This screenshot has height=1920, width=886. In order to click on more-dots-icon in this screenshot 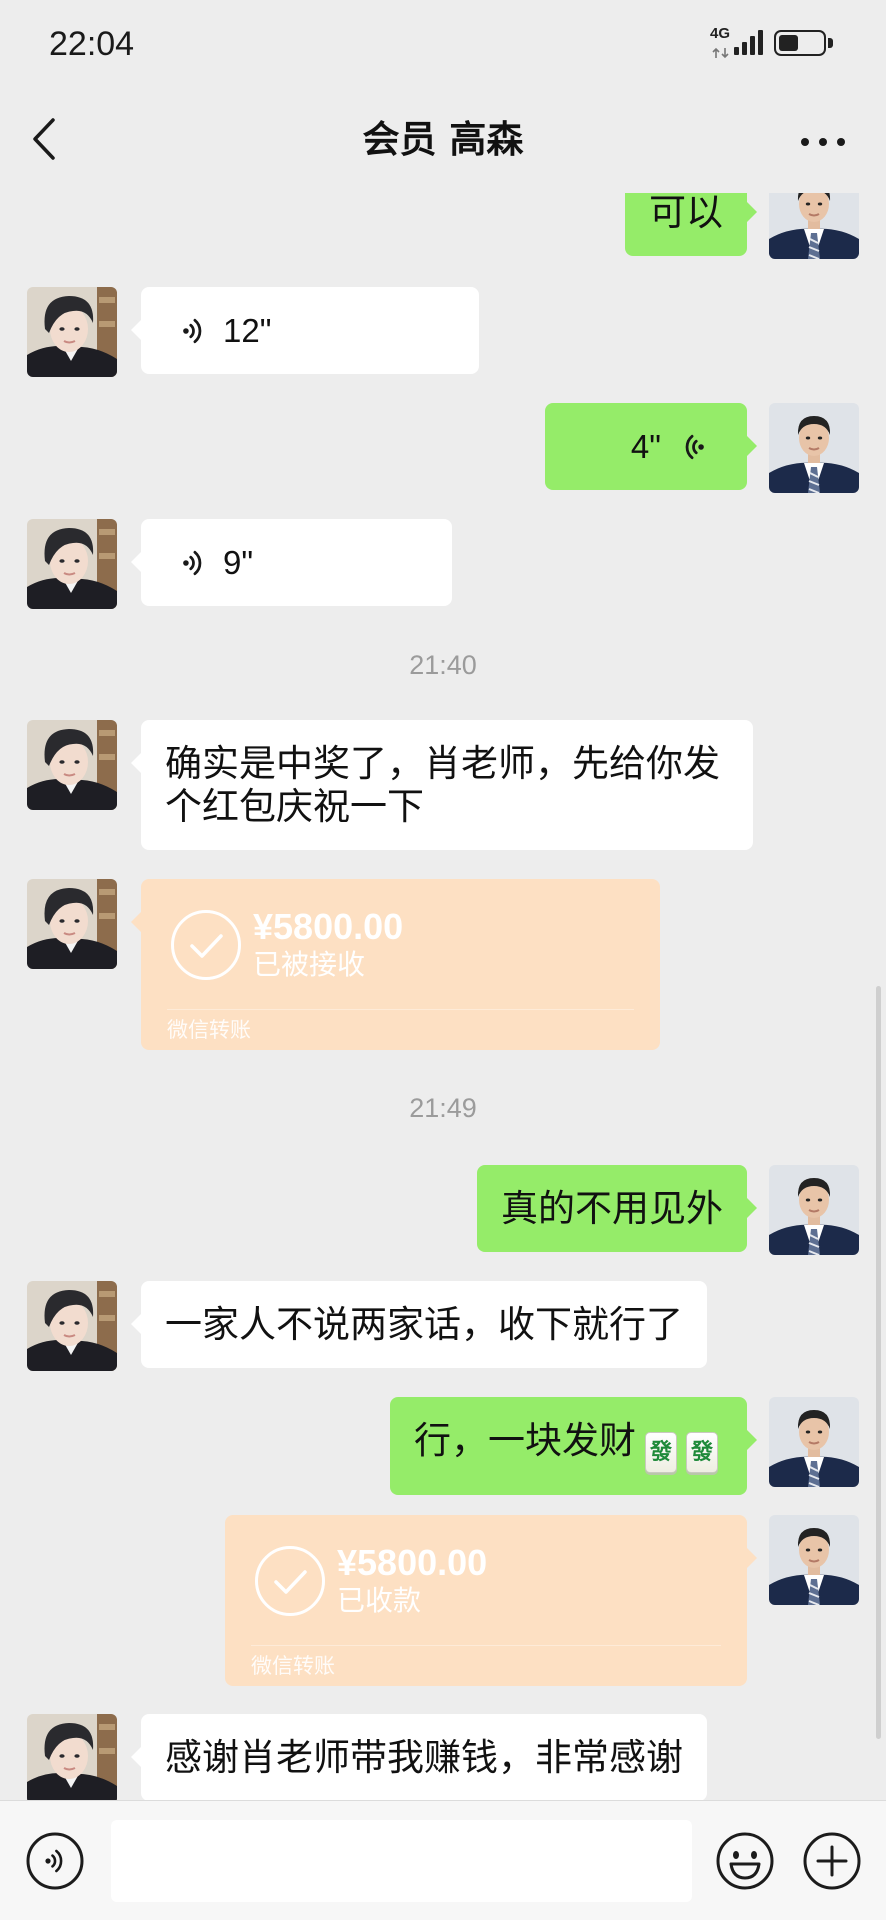, I will do `click(823, 139)`.